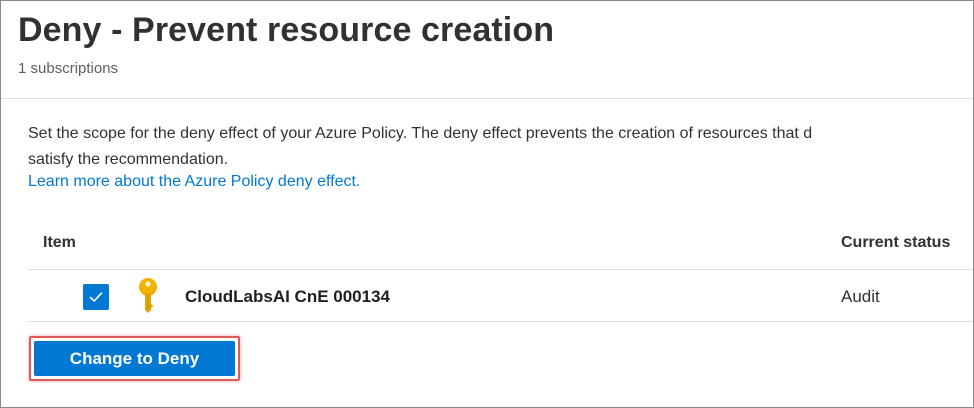 The width and height of the screenshot is (974, 408). What do you see at coordinates (286, 30) in the screenshot?
I see `page-title: Deny - Prevent resource creation` at bounding box center [286, 30].